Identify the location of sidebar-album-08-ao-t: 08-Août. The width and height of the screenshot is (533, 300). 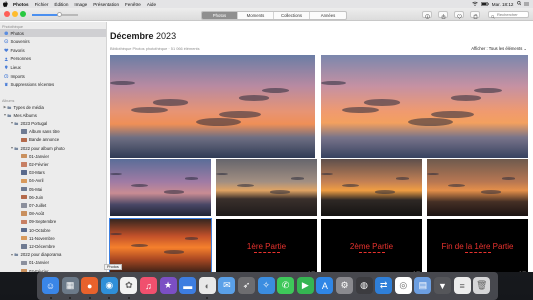
(53, 214).